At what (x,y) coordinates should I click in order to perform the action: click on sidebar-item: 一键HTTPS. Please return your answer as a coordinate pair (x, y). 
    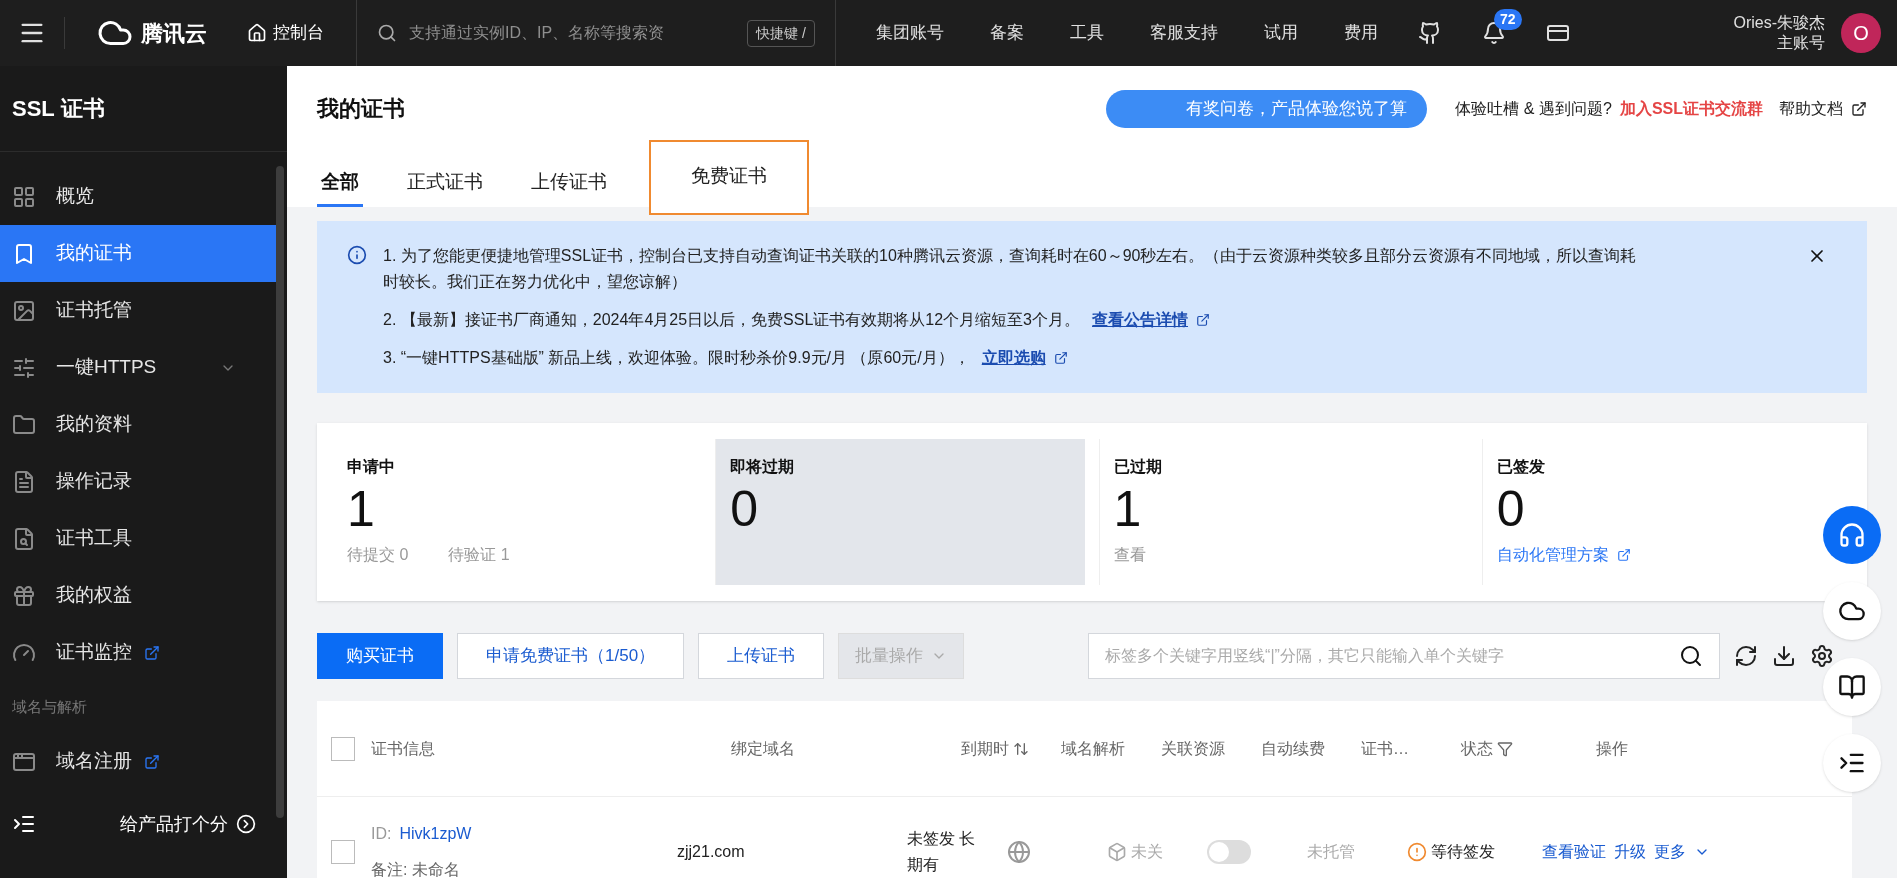
    Looking at the image, I should click on (138, 367).